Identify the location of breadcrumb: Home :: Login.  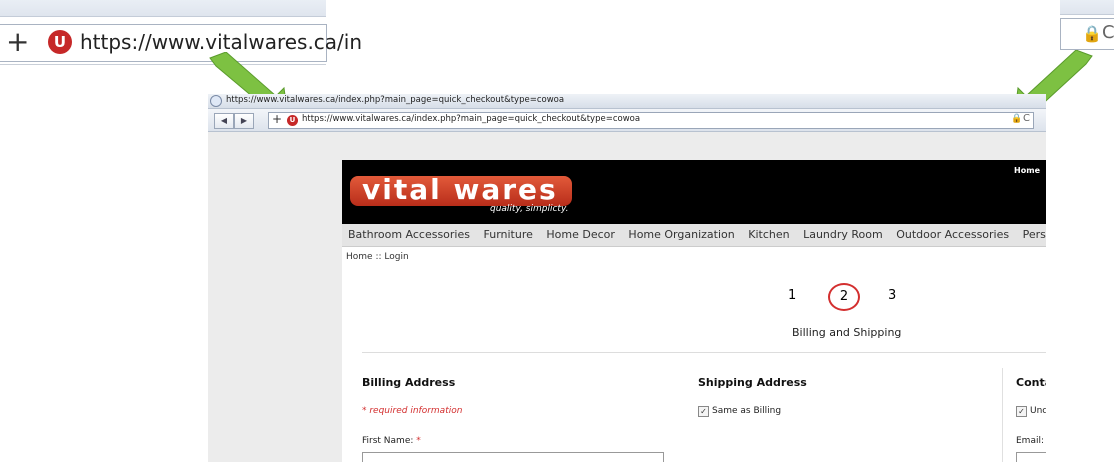
(377, 257).